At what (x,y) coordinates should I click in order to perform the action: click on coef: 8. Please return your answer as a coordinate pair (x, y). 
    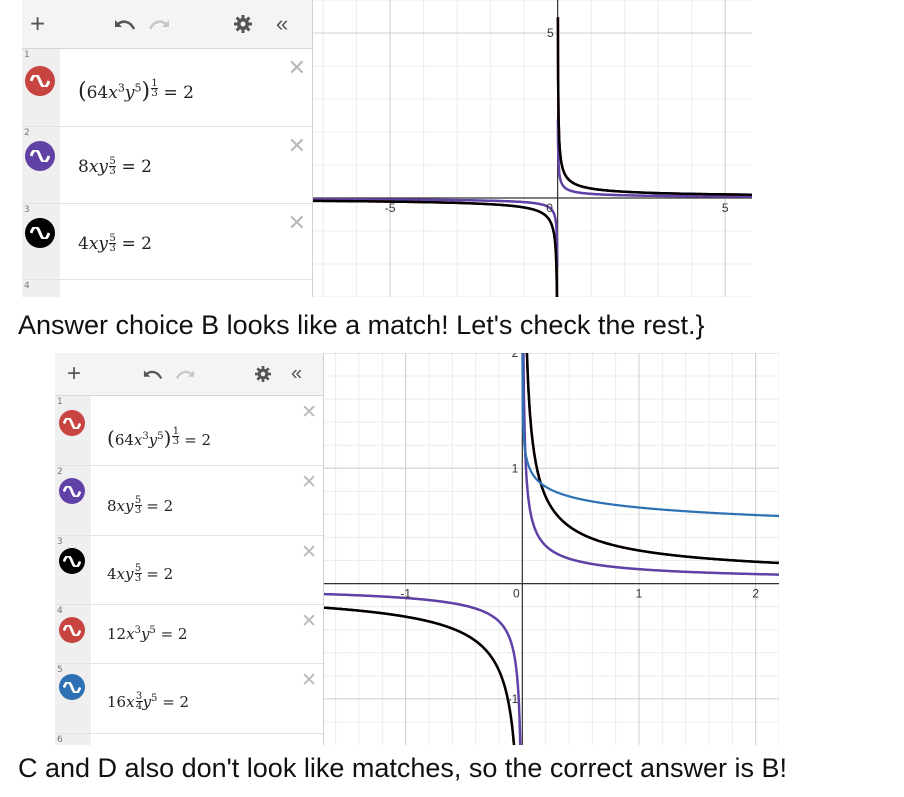
    Looking at the image, I should click on (83, 167).